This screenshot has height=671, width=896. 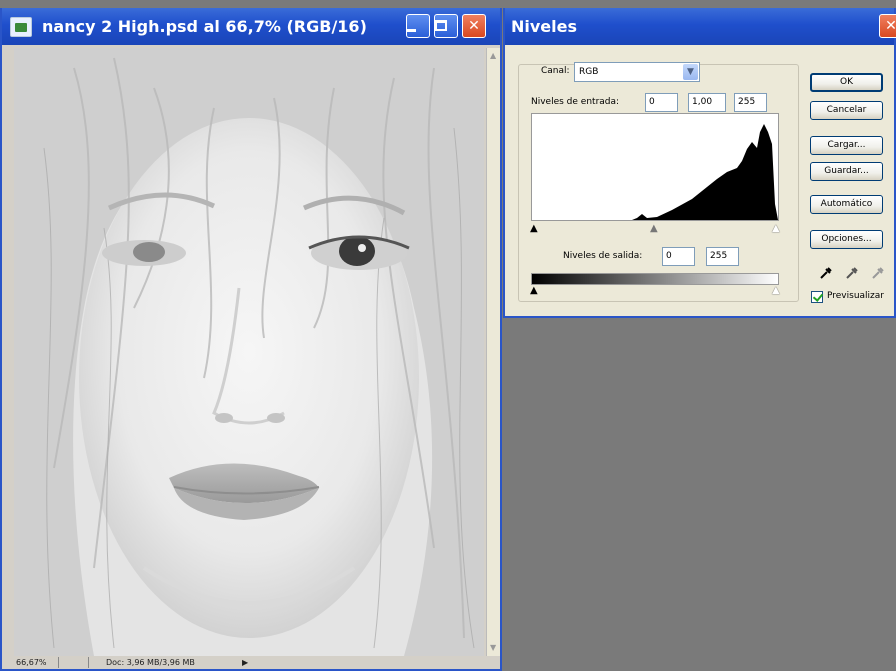 I want to click on levels-dialog-titlebar: Niveles, so click(x=699, y=26).